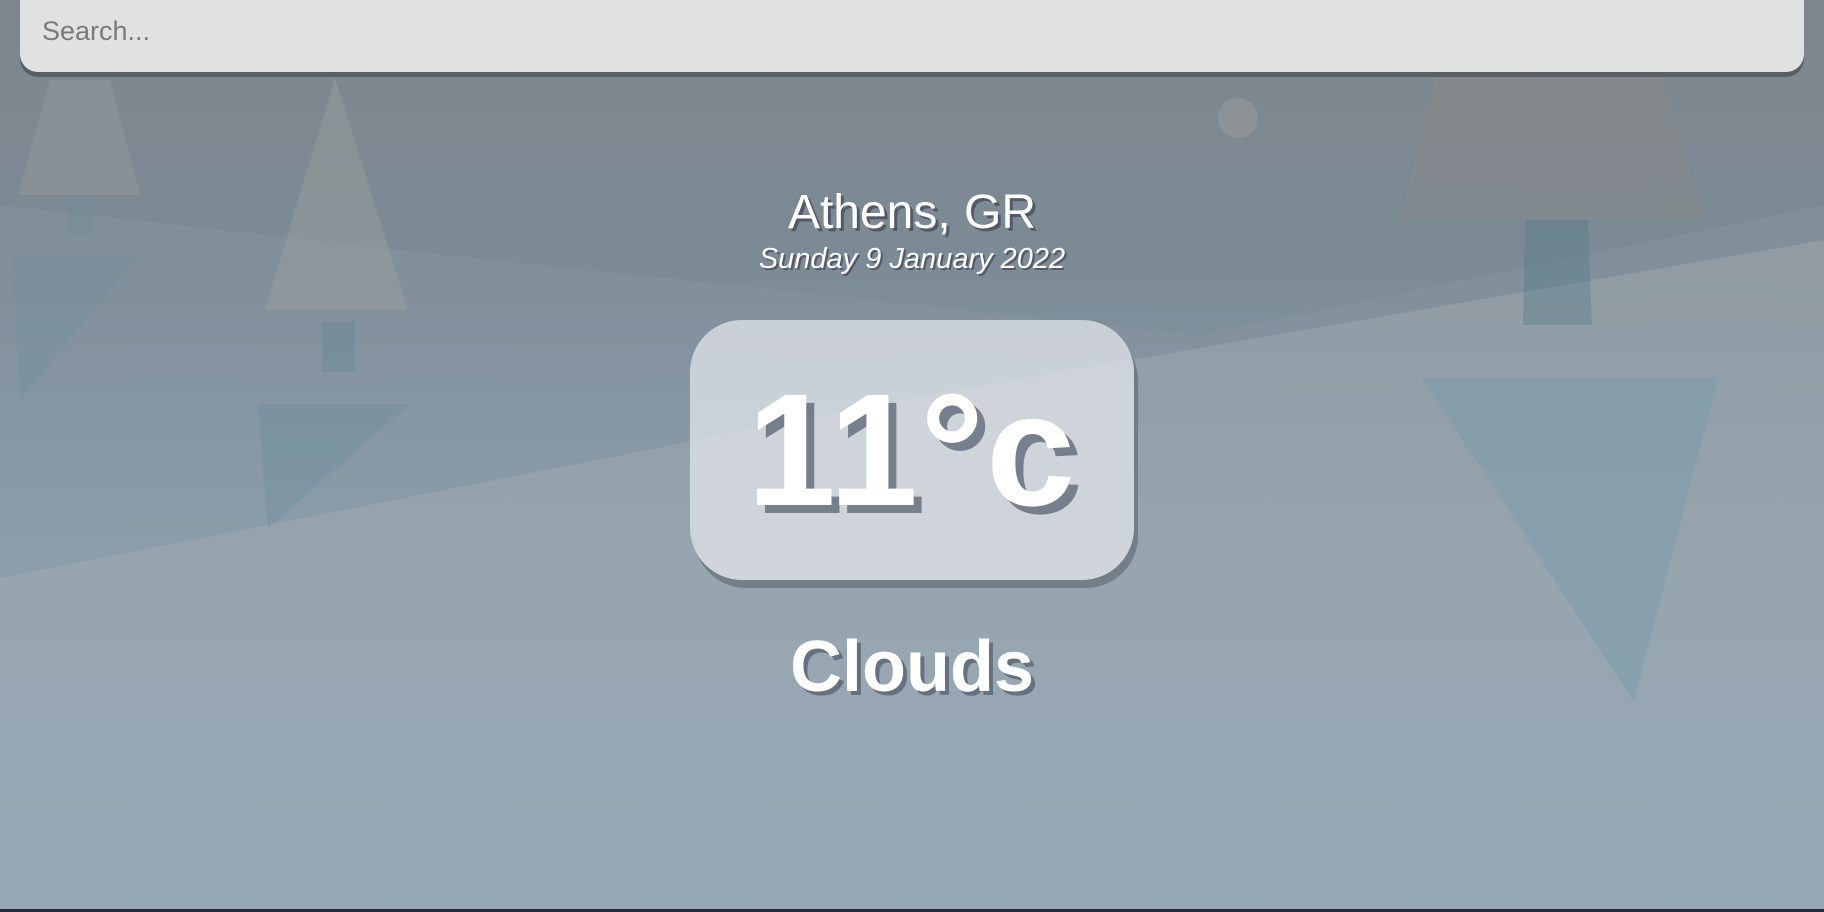 This screenshot has height=912, width=1824. Describe the element at coordinates (912, 212) in the screenshot. I see `city-name: Athens, GR` at that location.